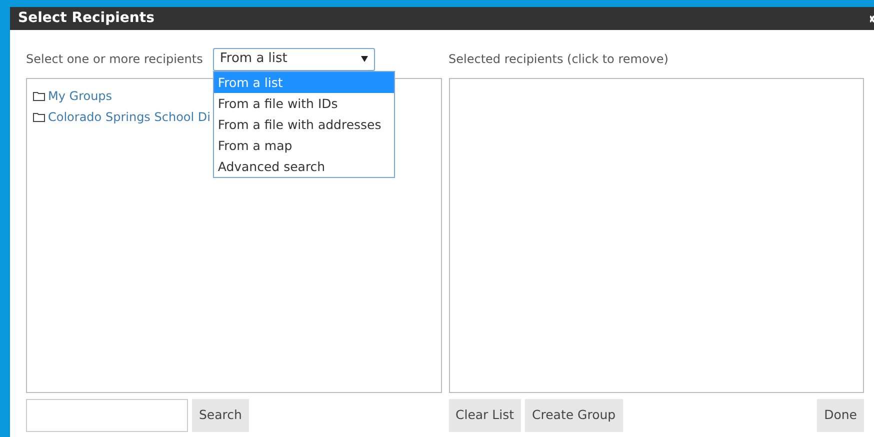 The image size is (874, 437). What do you see at coordinates (304, 166) in the screenshot?
I see `dropdown-option: Advanced search` at bounding box center [304, 166].